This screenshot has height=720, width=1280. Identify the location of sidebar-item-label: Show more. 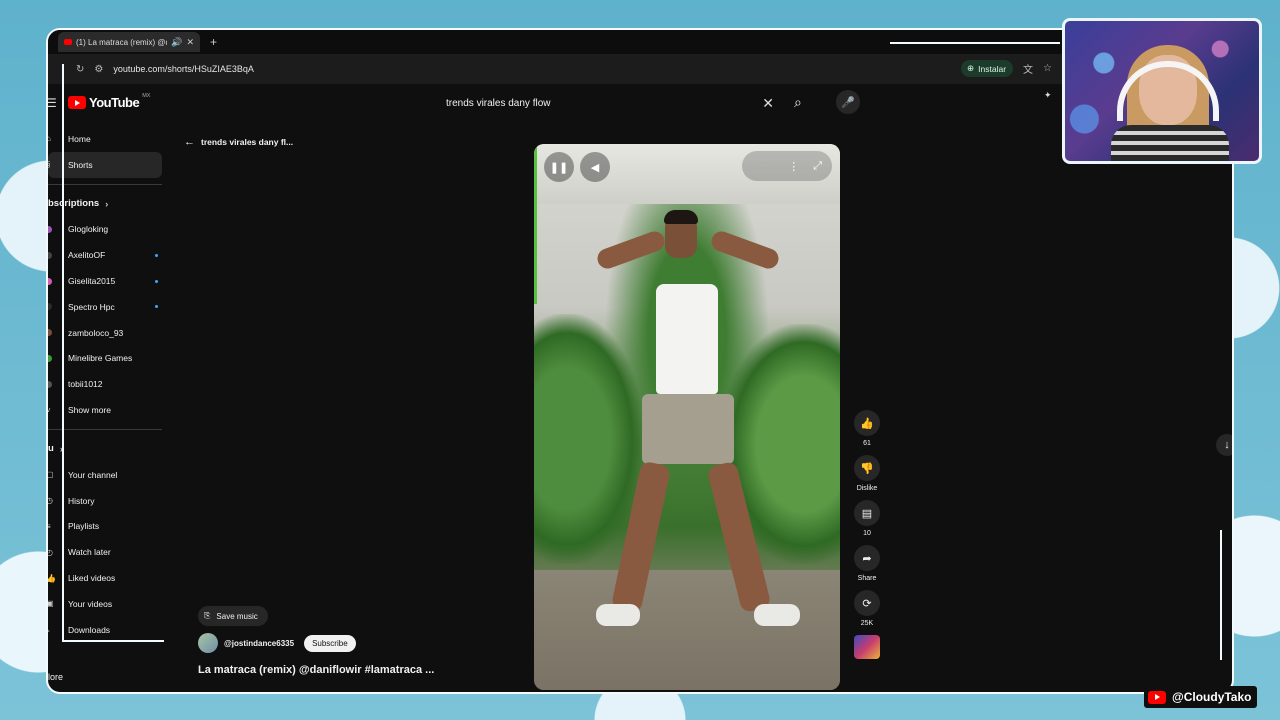
(89, 410).